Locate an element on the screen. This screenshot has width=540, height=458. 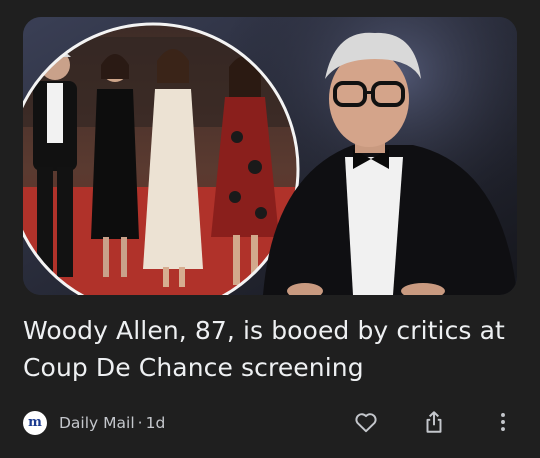
source-name: Daily Mail is located at coordinates (97, 423).